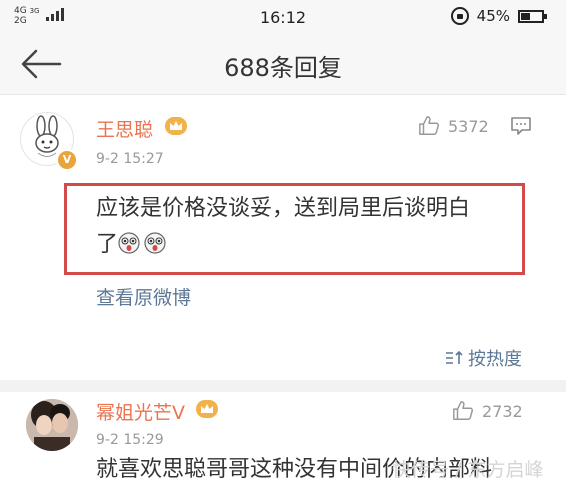 The height and width of the screenshot is (488, 566). I want to click on rotation-lock-icon, so click(459, 16).